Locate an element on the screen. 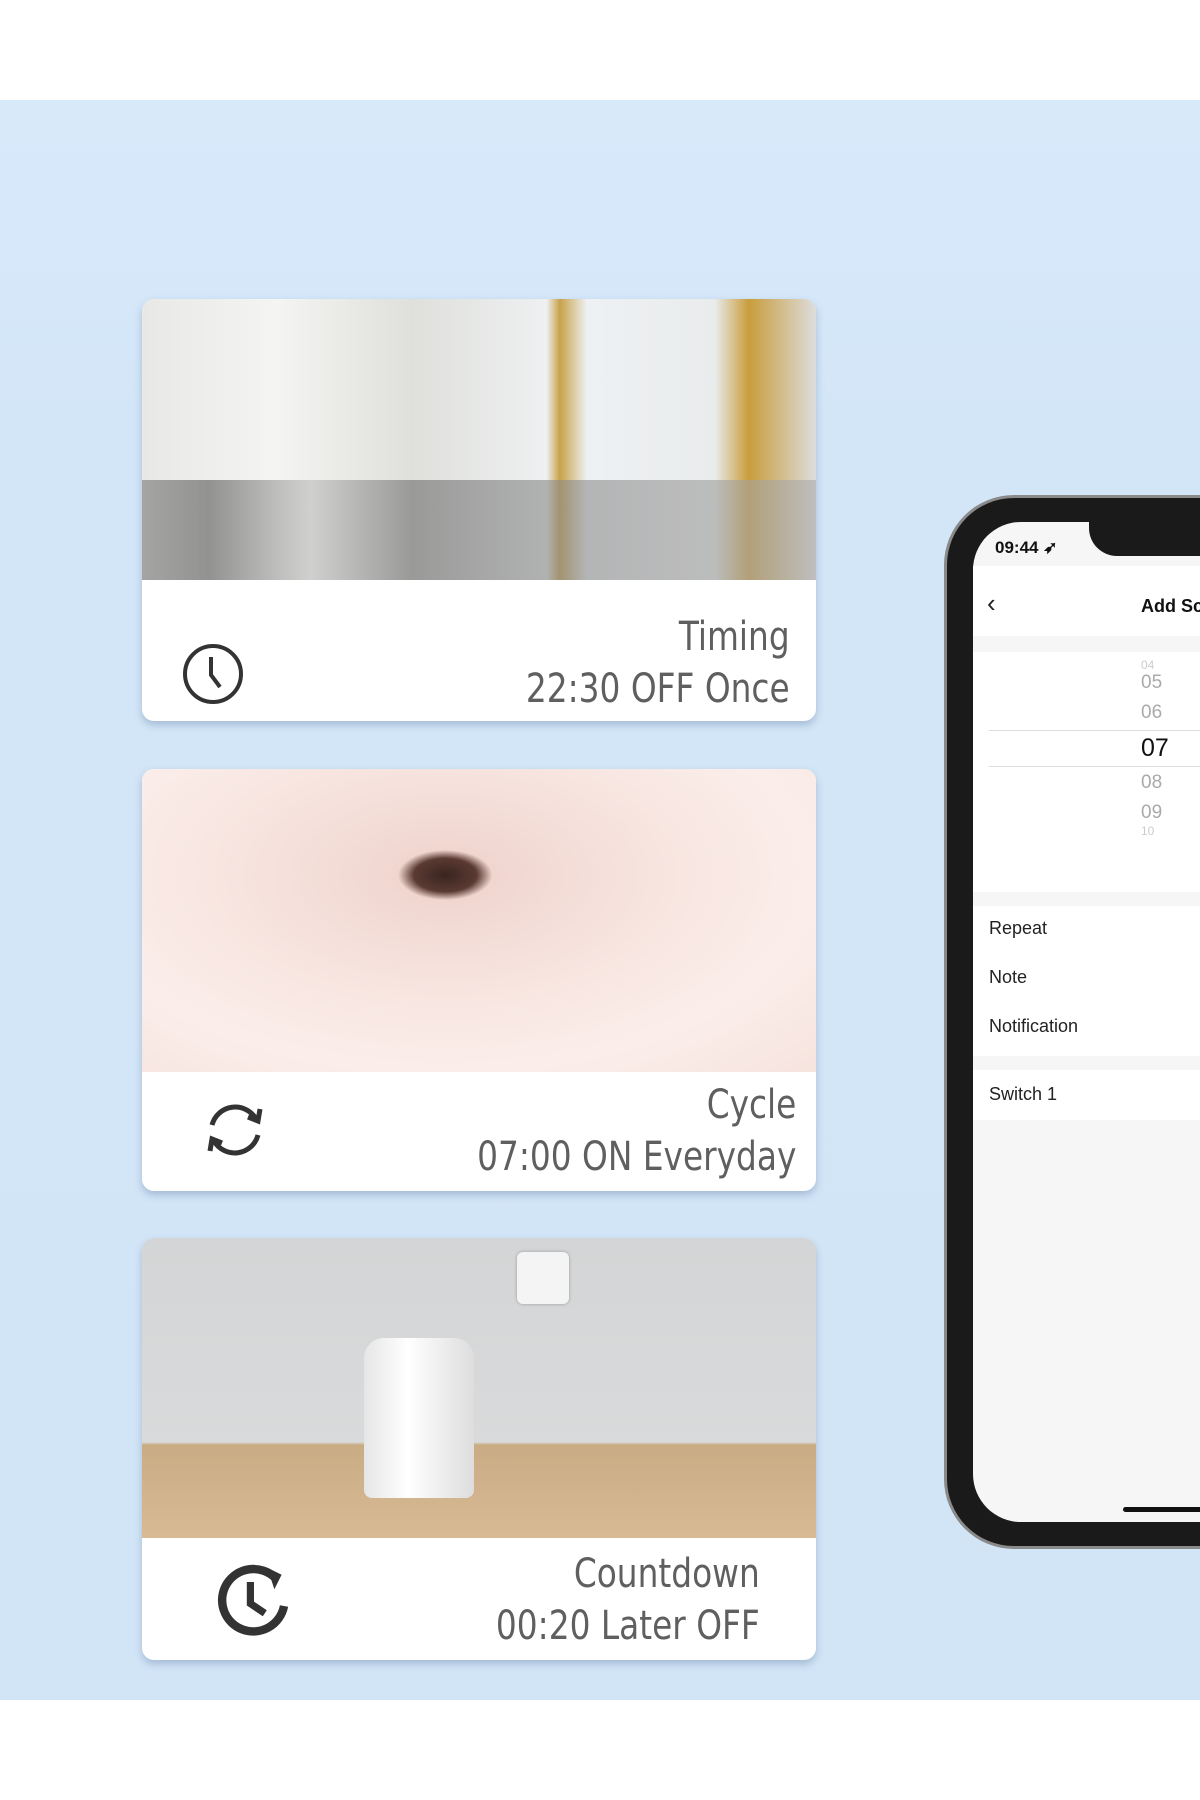 This screenshot has width=1200, height=1800. back-chevron-icon: ‹ is located at coordinates (991, 603).